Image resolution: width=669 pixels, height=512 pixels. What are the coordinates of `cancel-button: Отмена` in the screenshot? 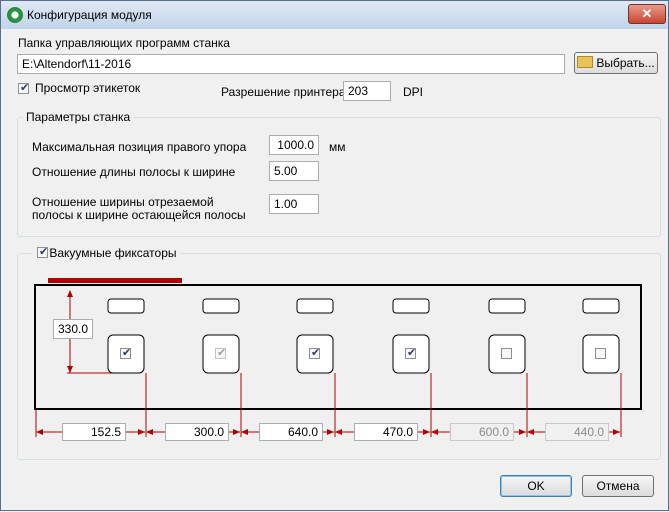 It's located at (618, 486).